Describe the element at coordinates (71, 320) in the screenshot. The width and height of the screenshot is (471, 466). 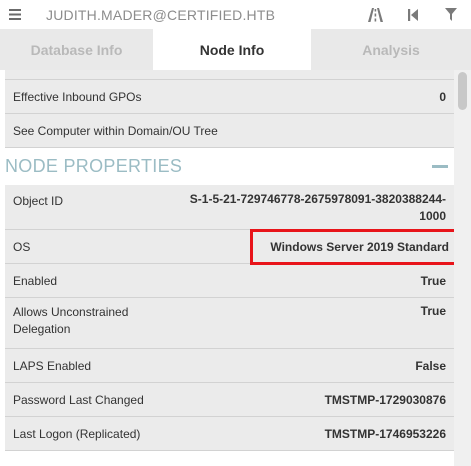
I see `property-label: Allows Unconstrained Delegation` at that location.